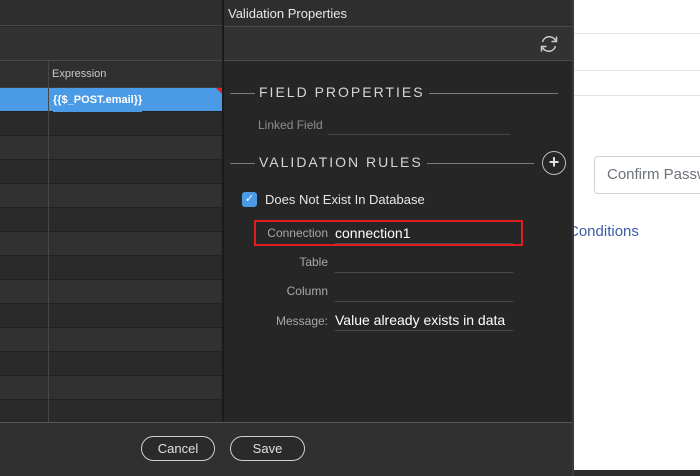 Image resolution: width=700 pixels, height=476 pixels. I want to click on linked-field-input, so click(419, 124).